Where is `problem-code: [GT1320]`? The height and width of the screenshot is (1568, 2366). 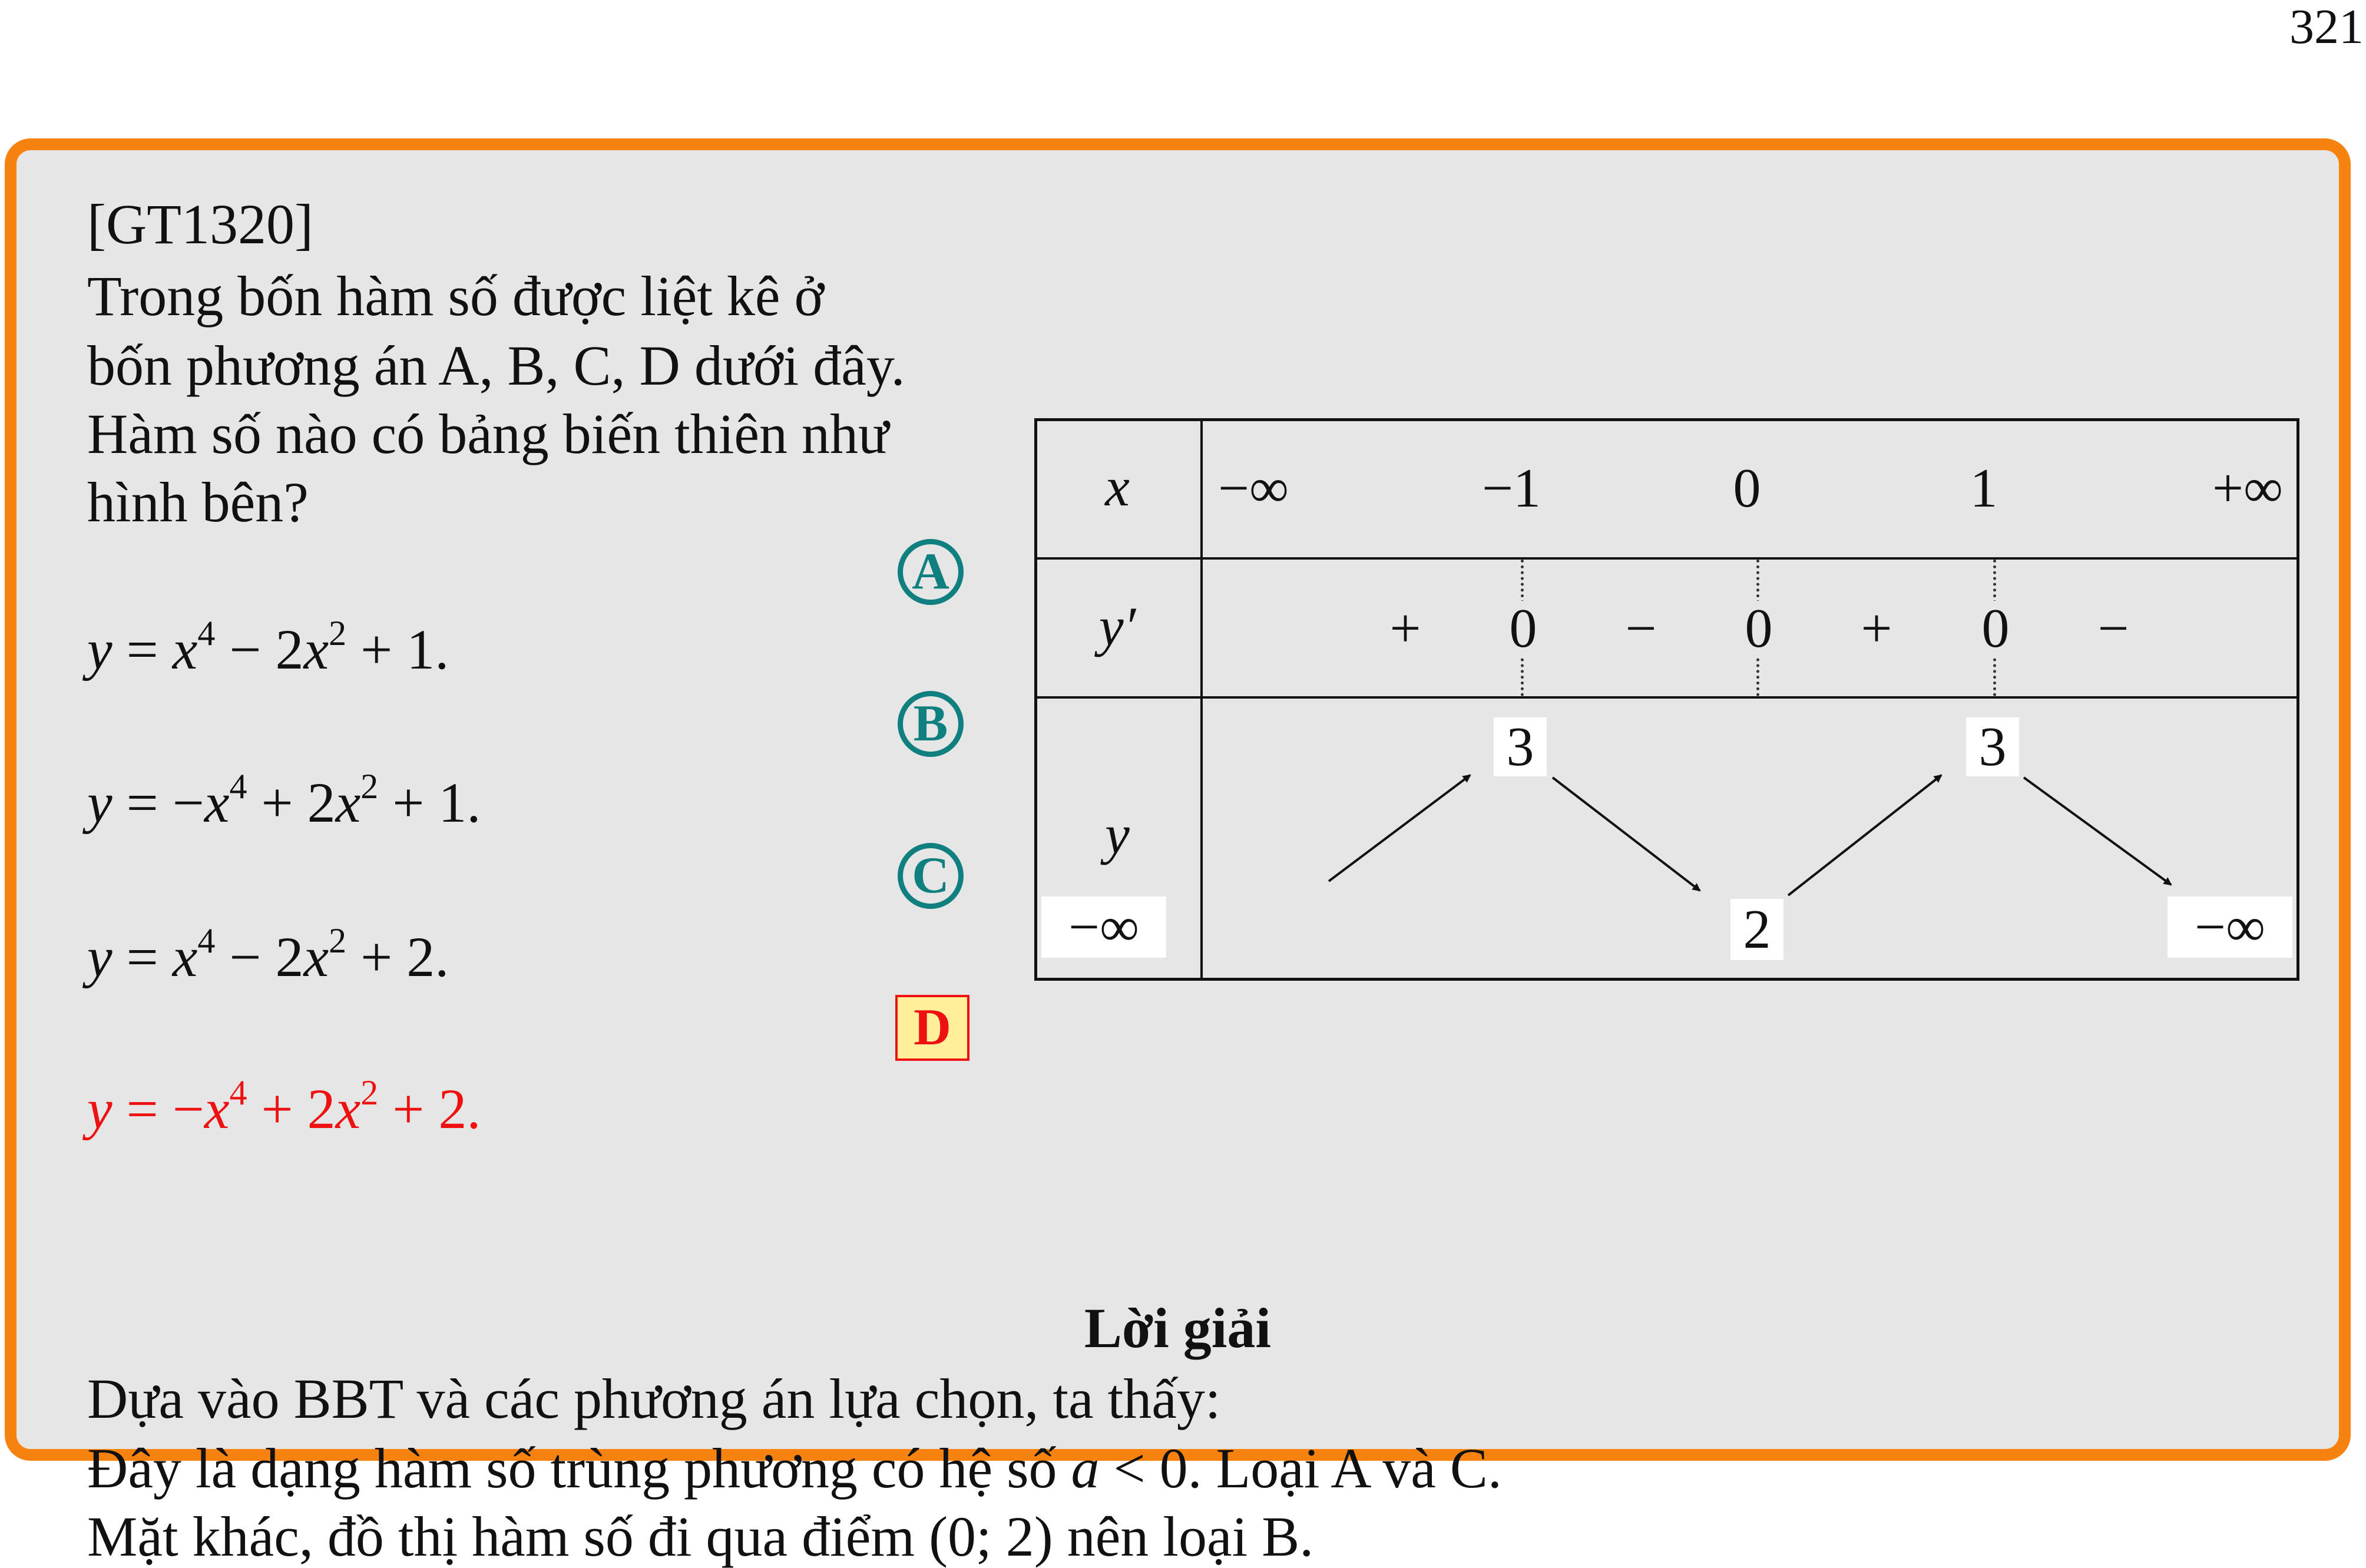
problem-code: [GT1320] is located at coordinates (200, 224).